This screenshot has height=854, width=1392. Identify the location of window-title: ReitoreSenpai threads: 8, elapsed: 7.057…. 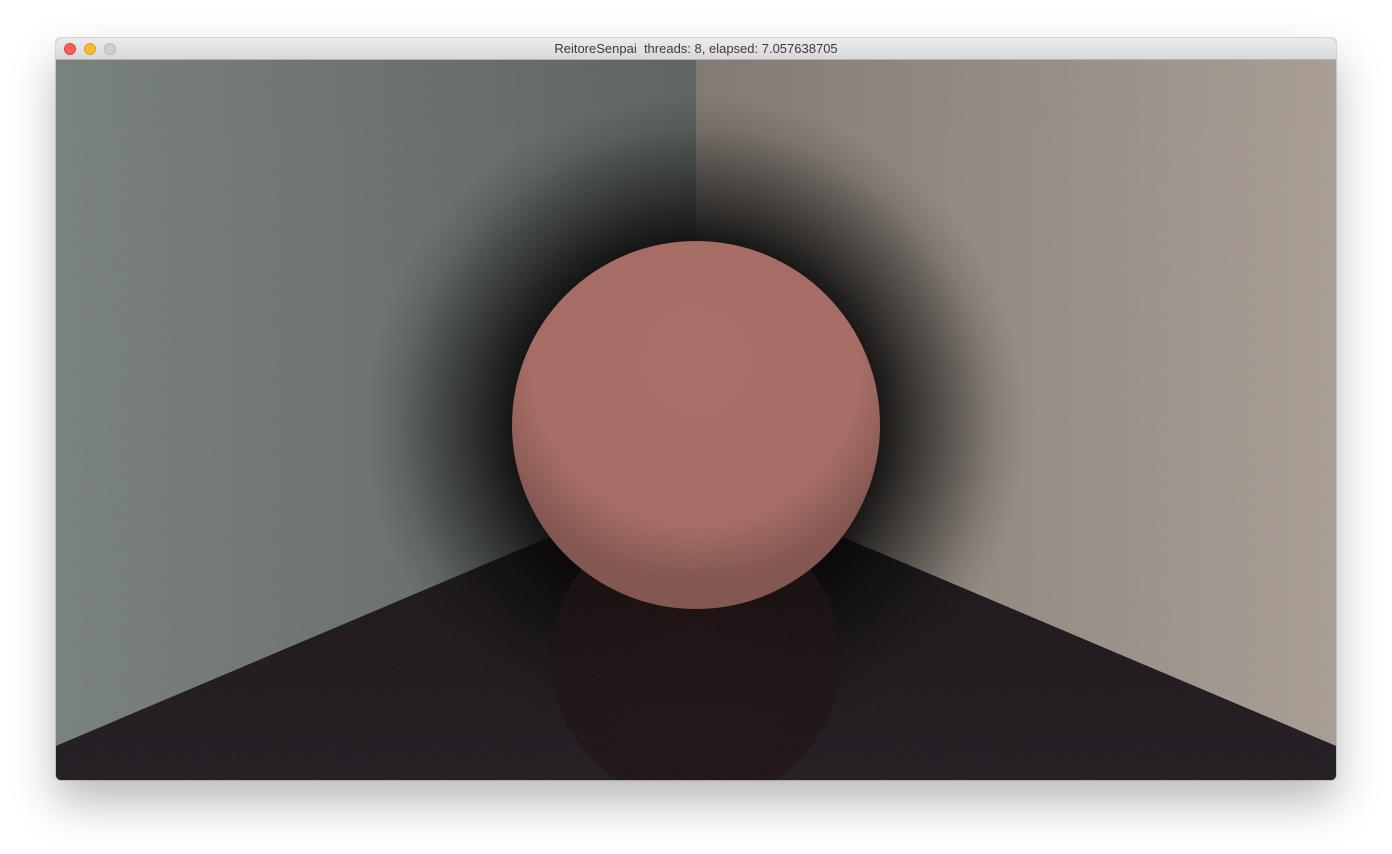
(696, 48).